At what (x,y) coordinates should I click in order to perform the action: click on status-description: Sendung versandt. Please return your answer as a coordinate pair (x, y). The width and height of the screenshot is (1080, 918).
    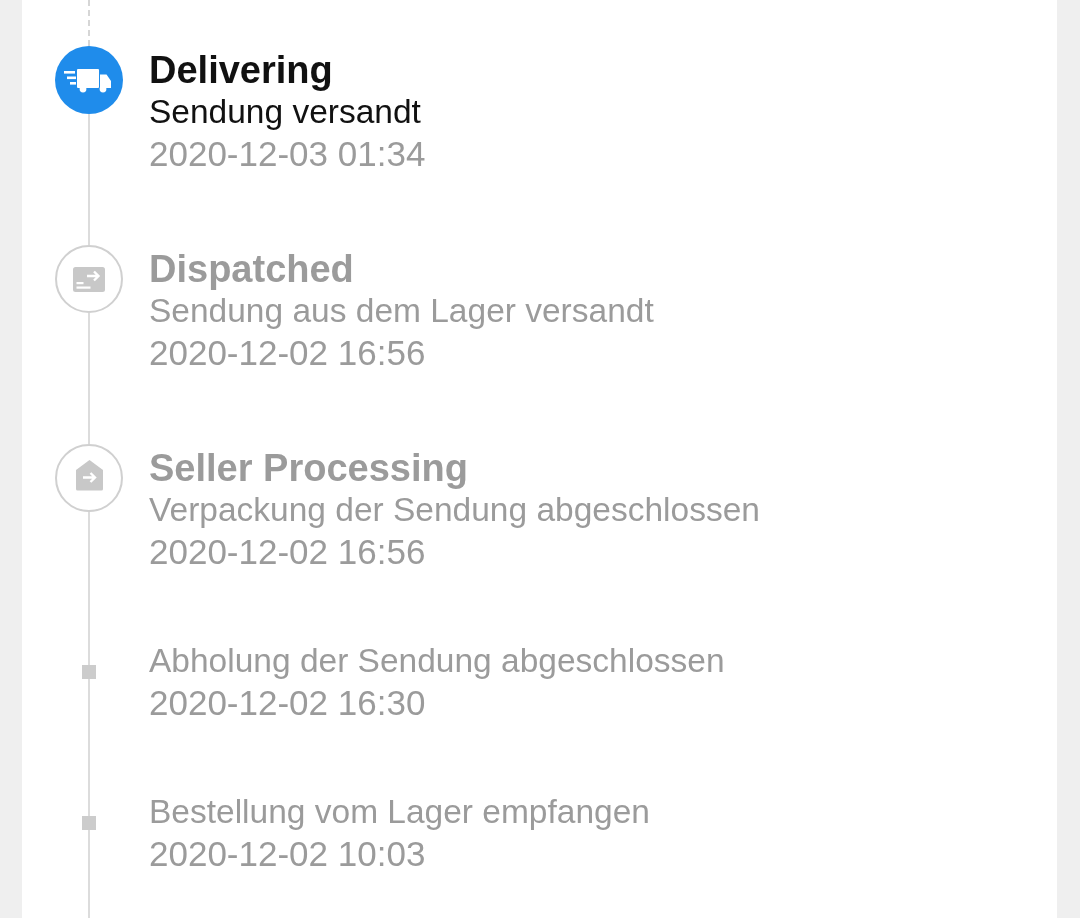
    Looking at the image, I should click on (285, 112).